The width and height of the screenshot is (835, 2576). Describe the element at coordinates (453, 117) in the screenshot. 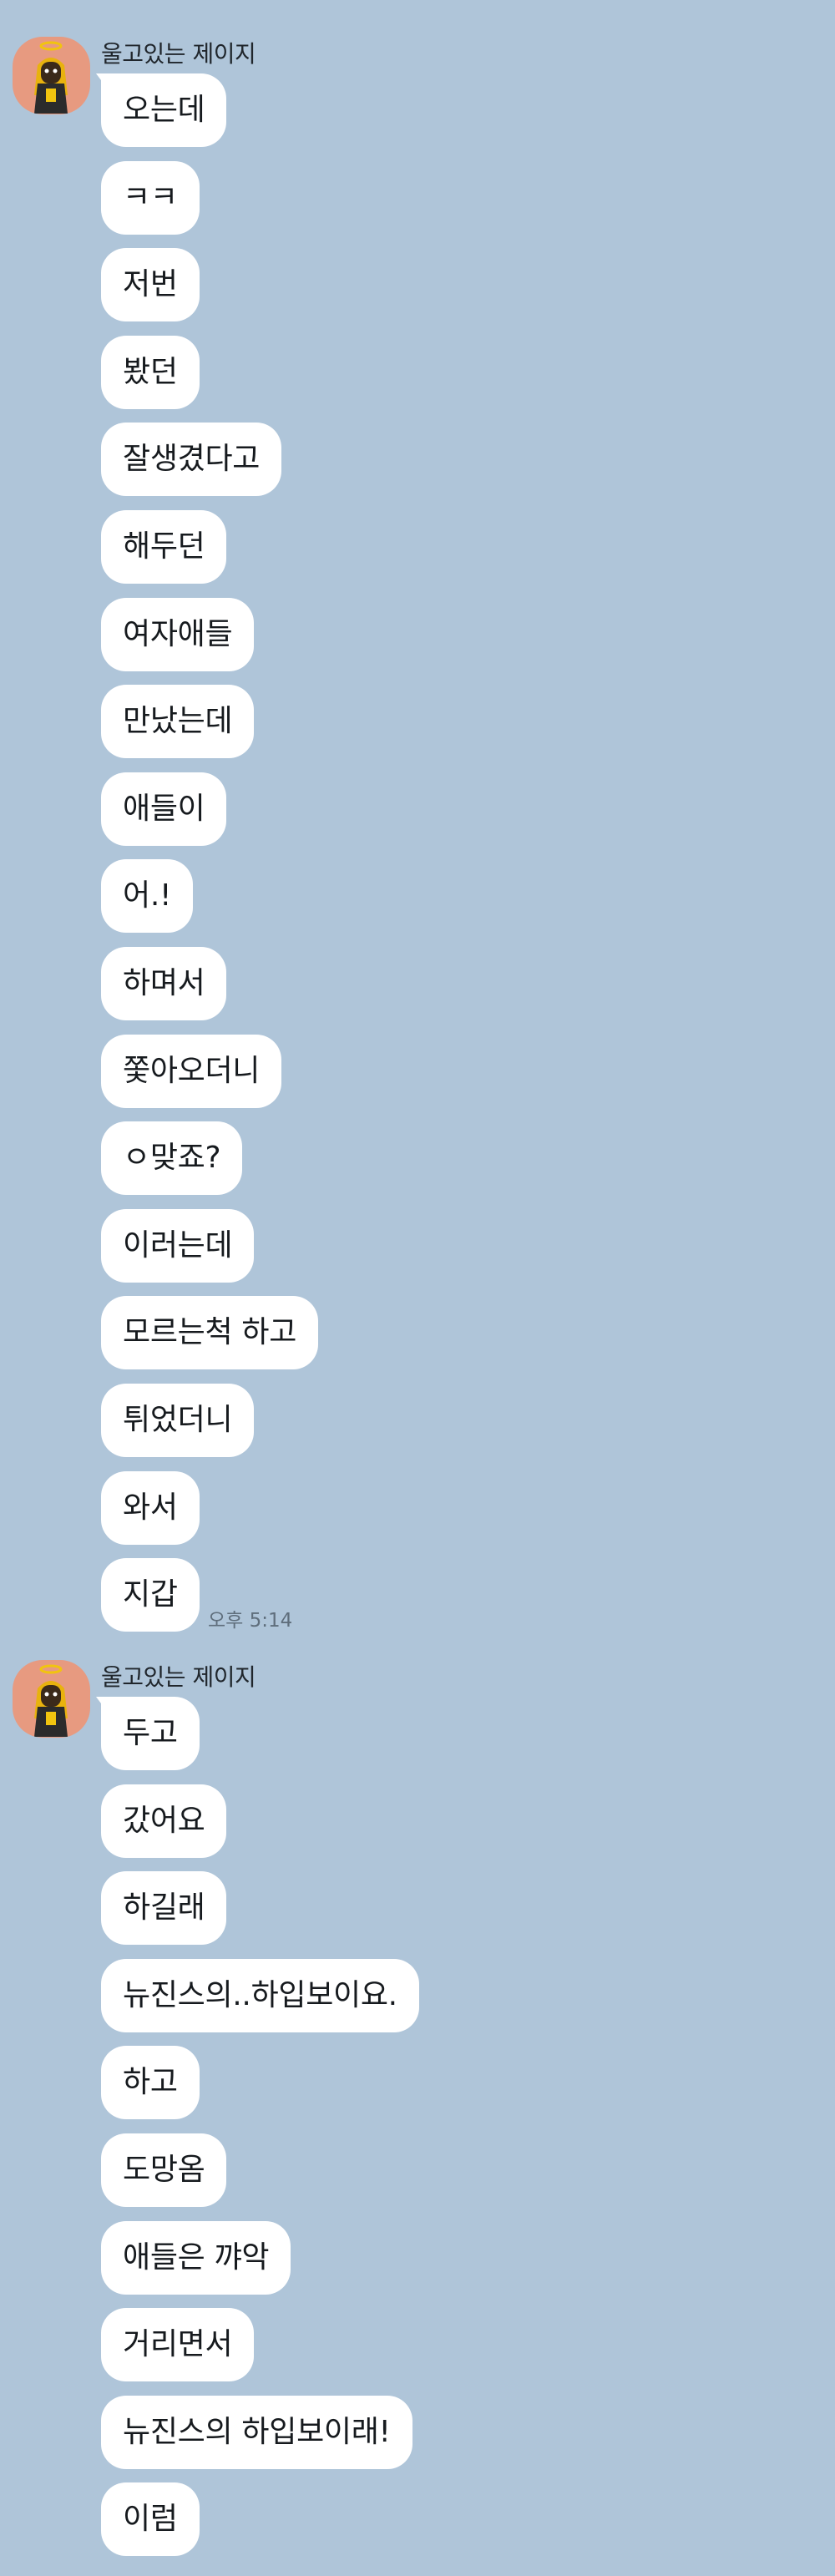

I see `message-row: 오는데` at that location.